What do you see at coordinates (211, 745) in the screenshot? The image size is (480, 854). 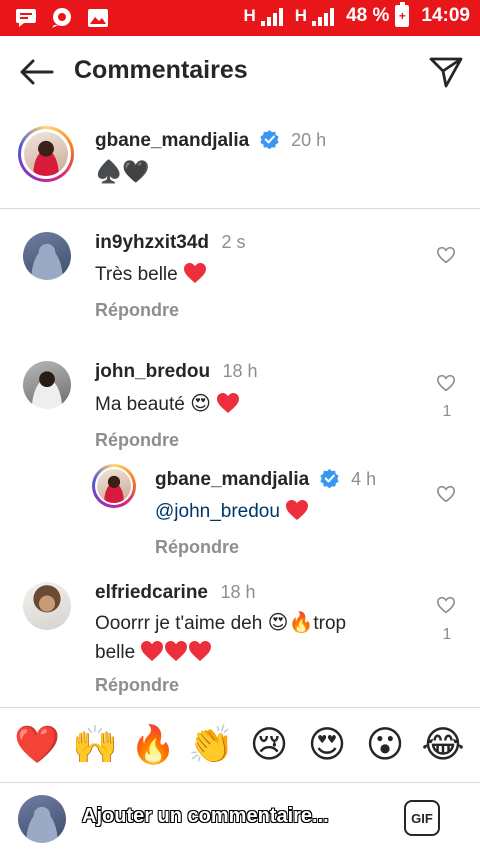 I see `emoji-clapping-button: 👏` at bounding box center [211, 745].